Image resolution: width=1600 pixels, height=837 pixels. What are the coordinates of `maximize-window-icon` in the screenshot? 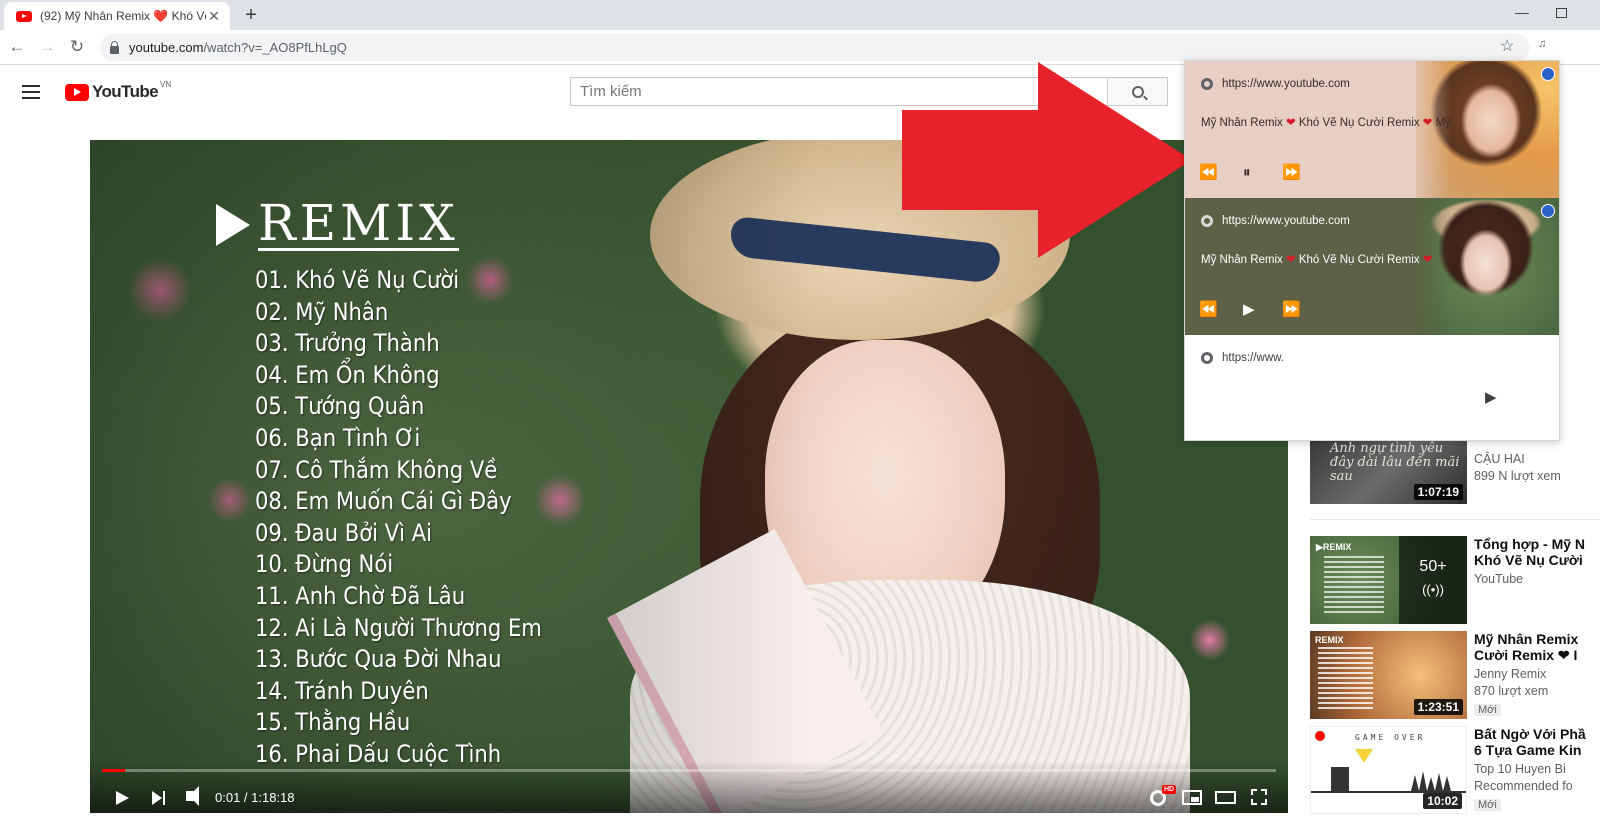 It's located at (1561, 13).